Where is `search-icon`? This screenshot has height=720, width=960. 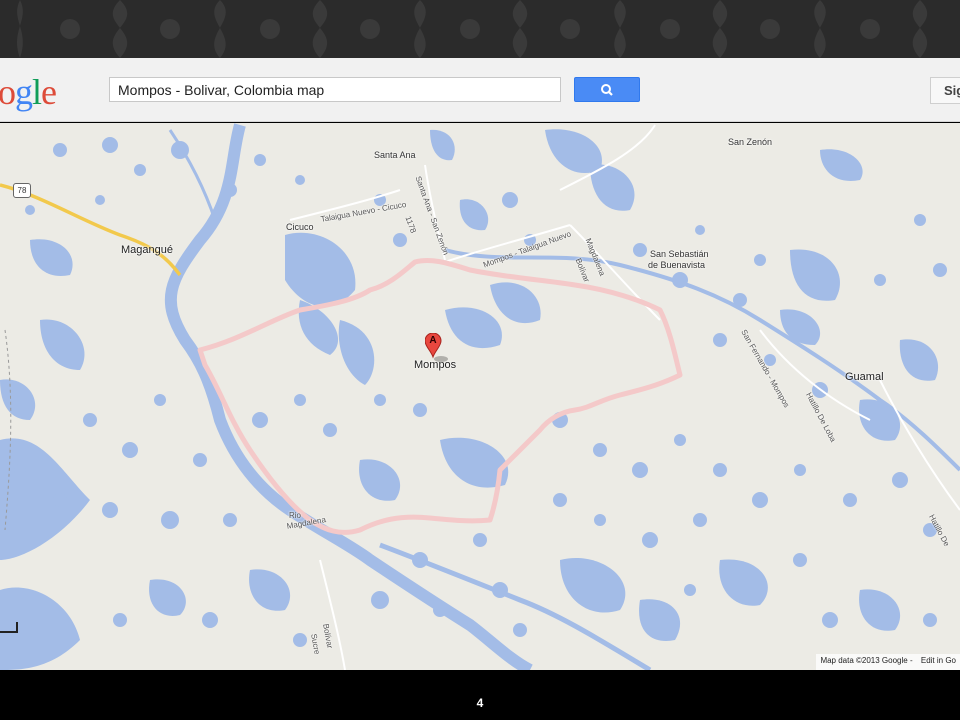 search-icon is located at coordinates (607, 90).